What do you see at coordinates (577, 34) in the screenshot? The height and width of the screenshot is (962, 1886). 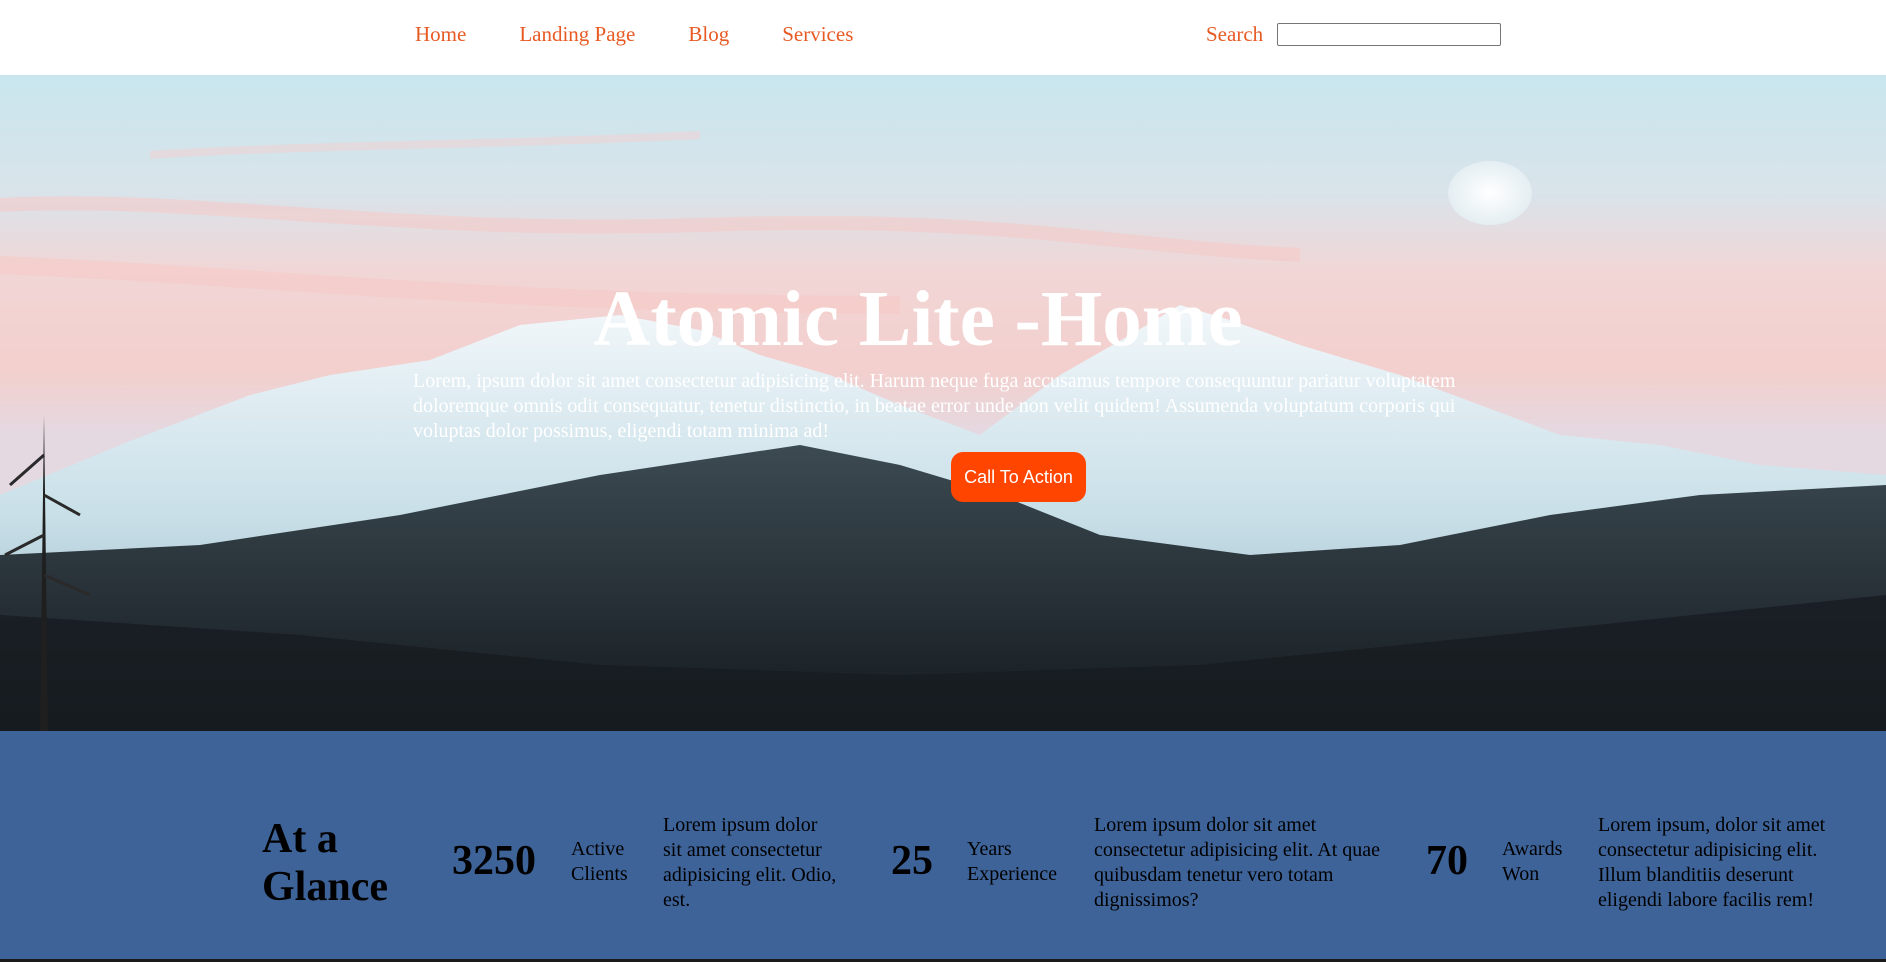 I see `nav-link-landing-page: Landing Page` at bounding box center [577, 34].